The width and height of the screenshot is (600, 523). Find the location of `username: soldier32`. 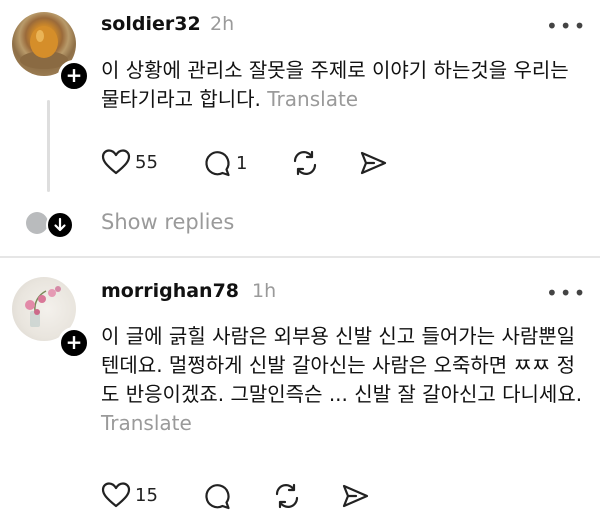

username: soldier32 is located at coordinates (151, 24).